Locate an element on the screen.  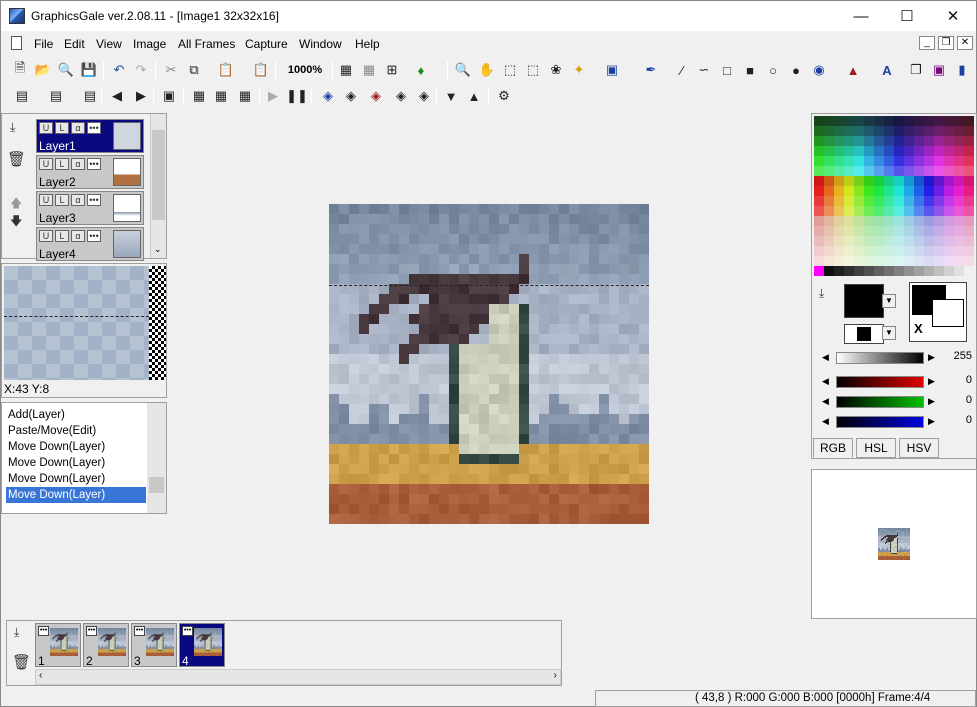
layer-options-icon: ▤ is located at coordinates (22, 96).